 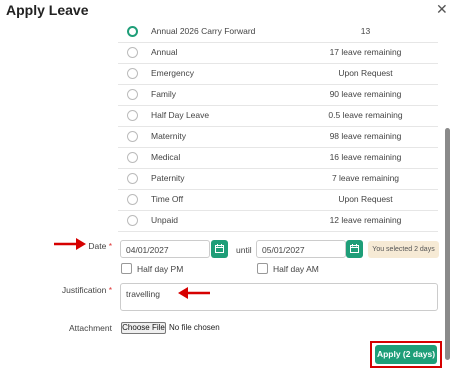 I want to click on scrollbar-thumb, so click(x=447, y=244).